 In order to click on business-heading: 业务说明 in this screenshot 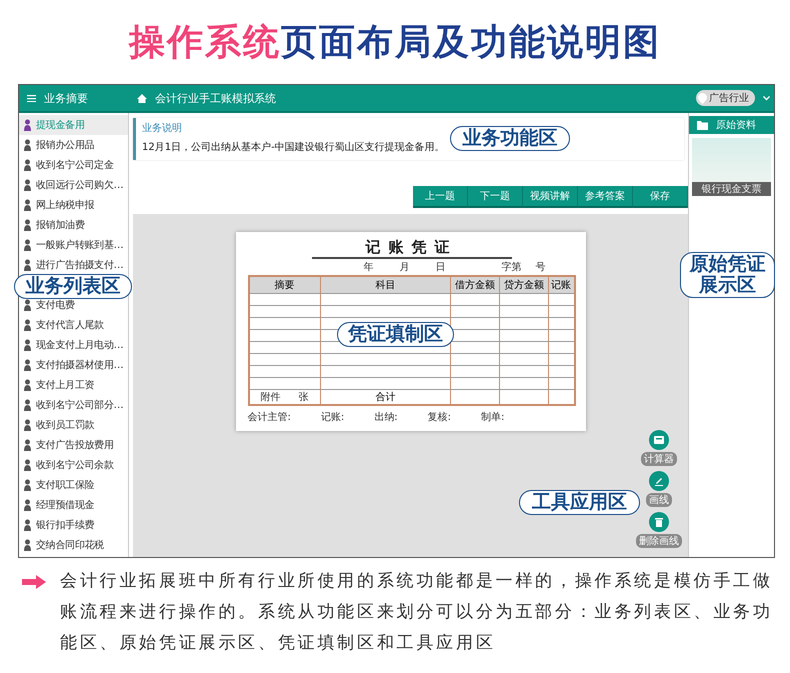, I will do `click(162, 128)`.